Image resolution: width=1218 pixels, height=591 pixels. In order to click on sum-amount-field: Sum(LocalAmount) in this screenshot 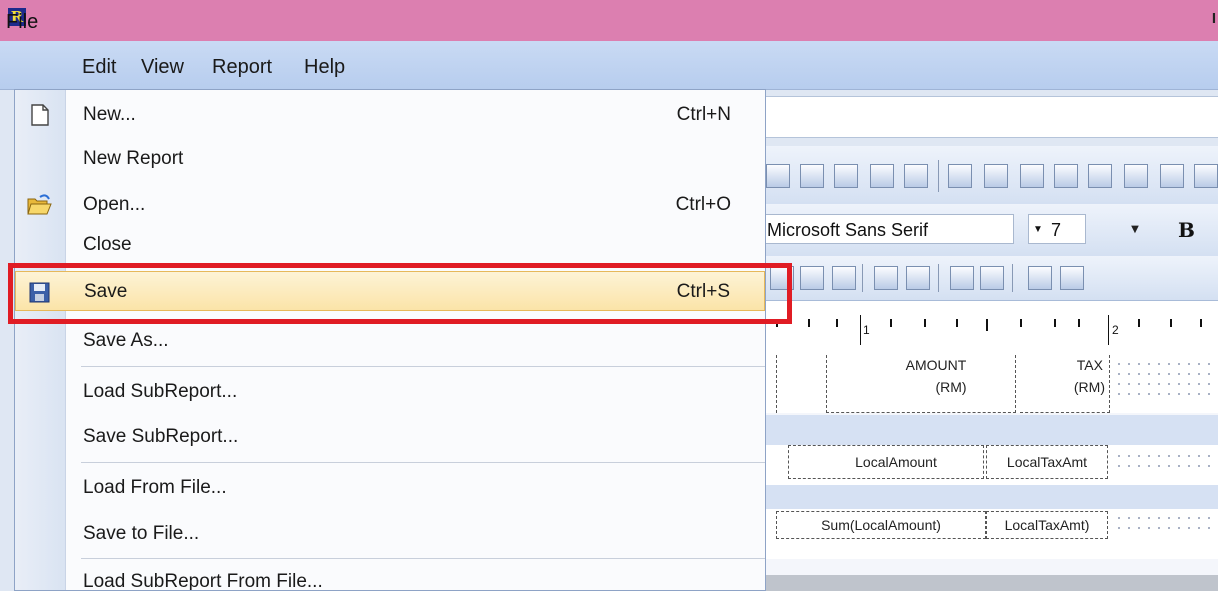, I will do `click(881, 525)`.